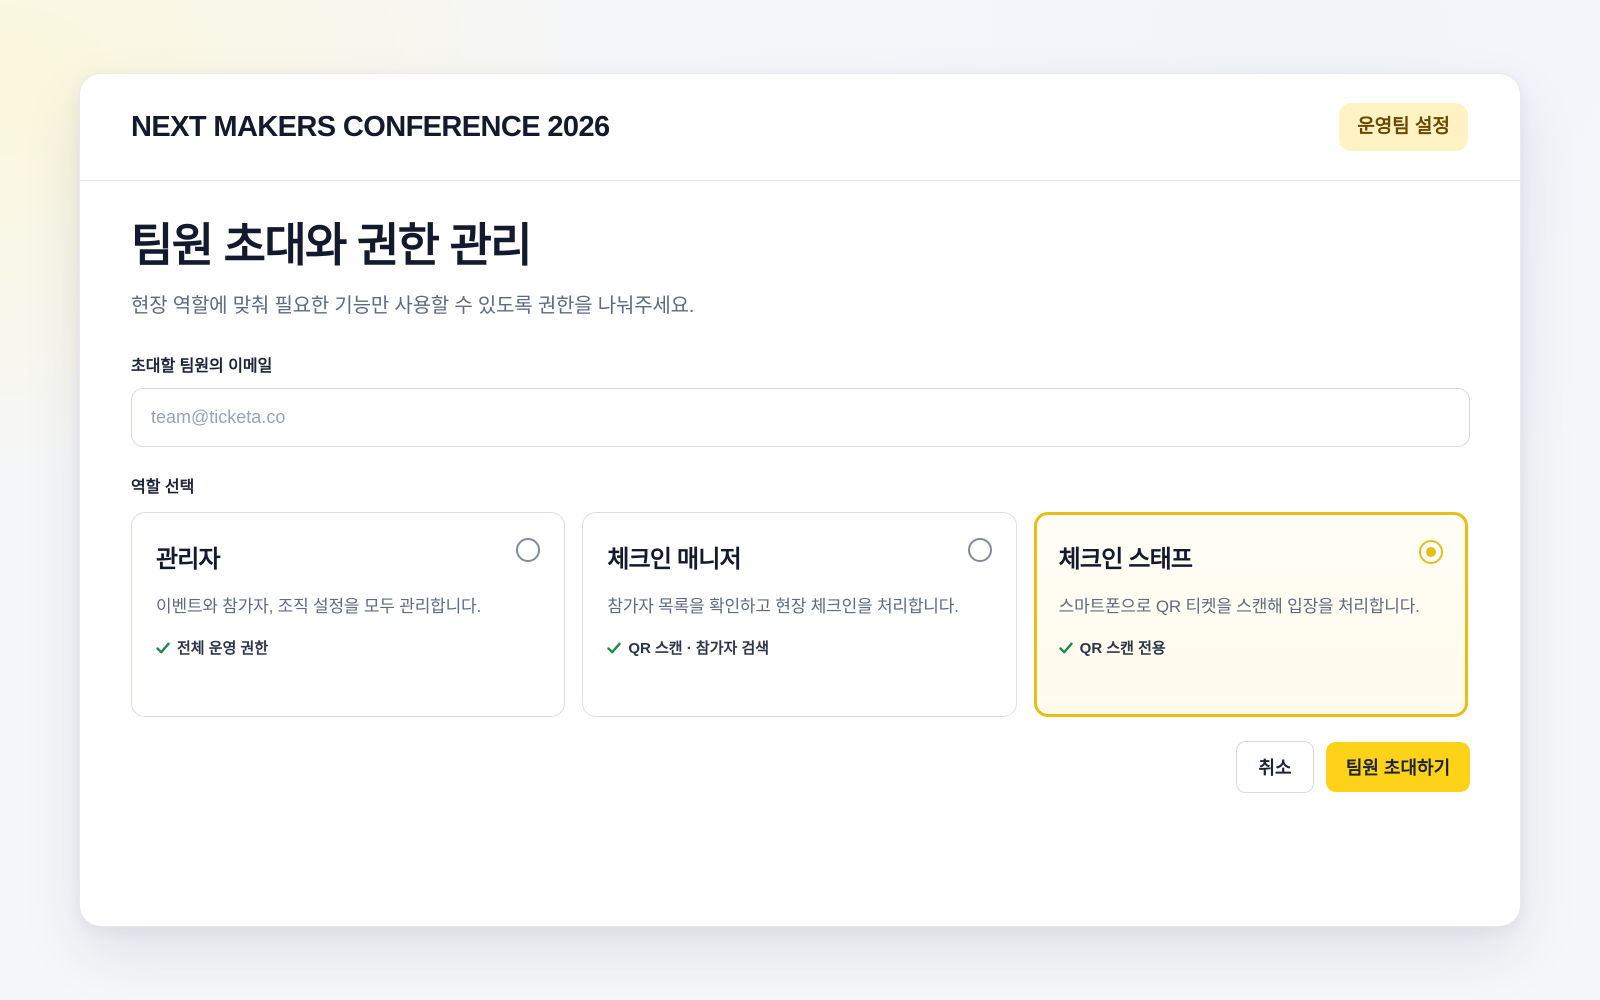  What do you see at coordinates (1239, 606) in the screenshot?
I see `role-description: 스마트폰으로 QR 티켓을 스캔해 입장을 처리합니다.` at bounding box center [1239, 606].